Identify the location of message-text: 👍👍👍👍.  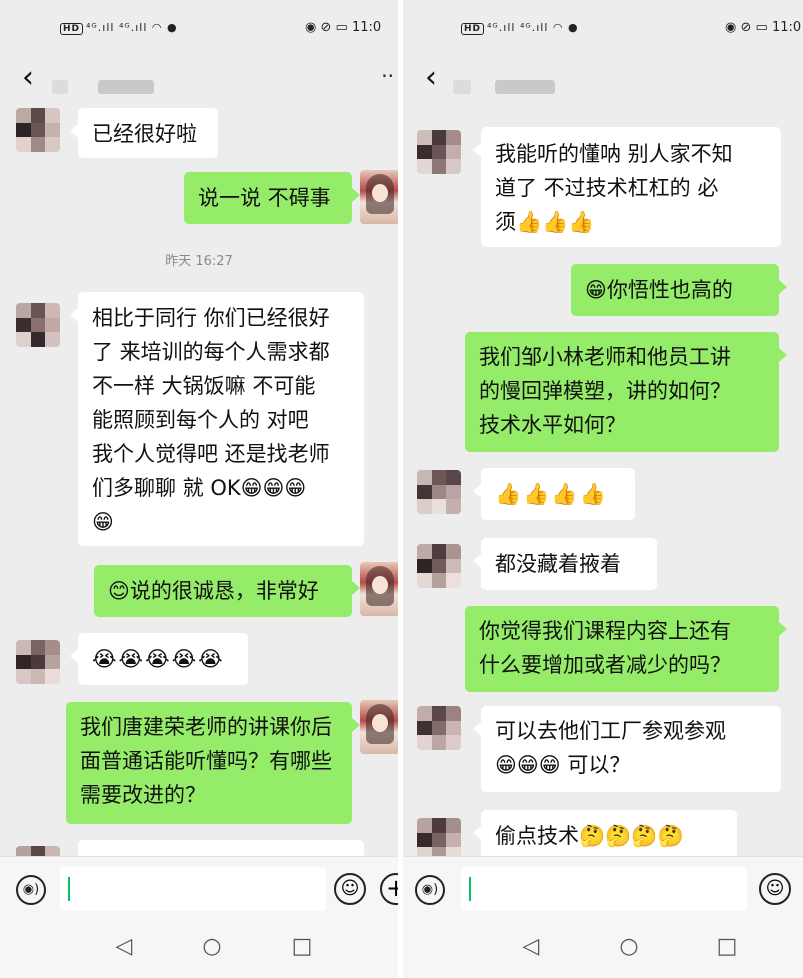
(551, 494).